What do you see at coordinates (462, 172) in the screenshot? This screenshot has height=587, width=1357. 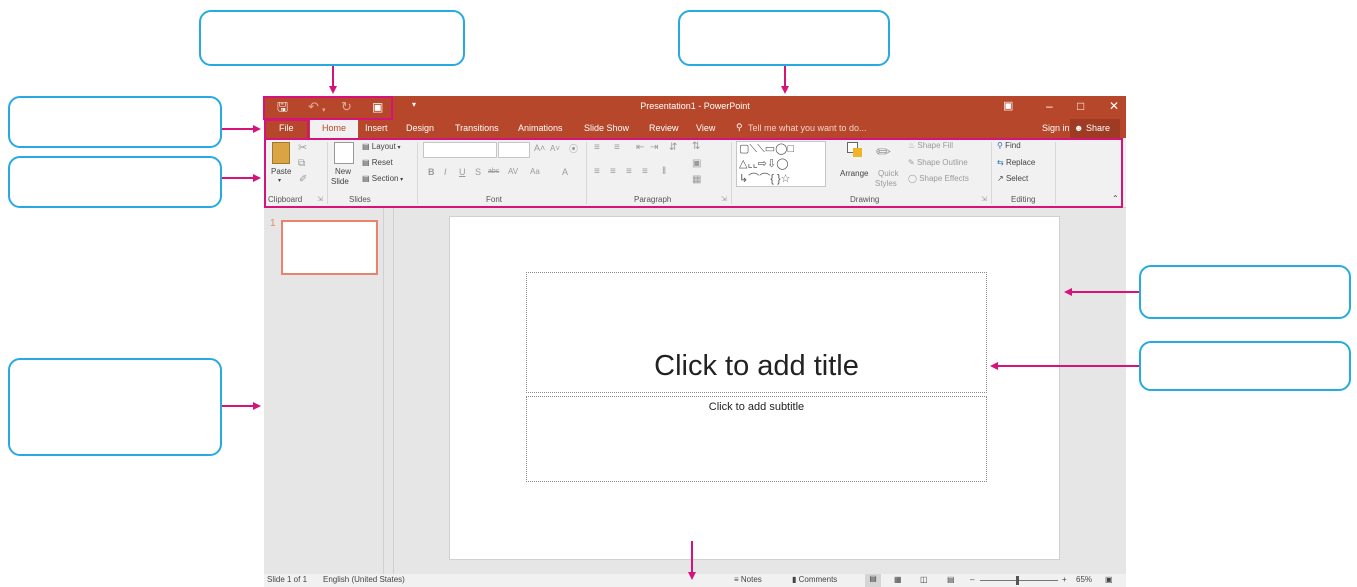 I see `underline-icon: U` at bounding box center [462, 172].